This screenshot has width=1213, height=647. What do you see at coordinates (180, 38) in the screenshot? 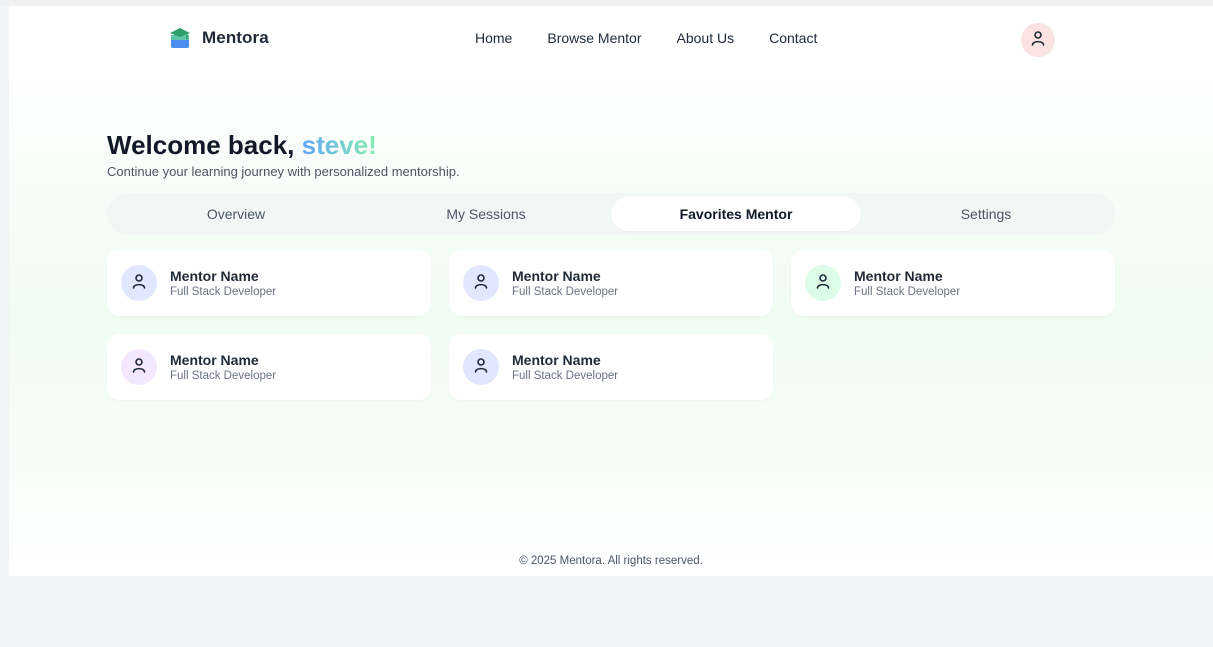
I see `mortarboard-book-icon` at bounding box center [180, 38].